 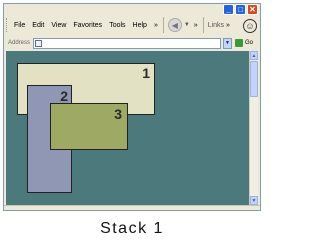 I want to click on stack-box-3: 3, so click(x=89, y=126).